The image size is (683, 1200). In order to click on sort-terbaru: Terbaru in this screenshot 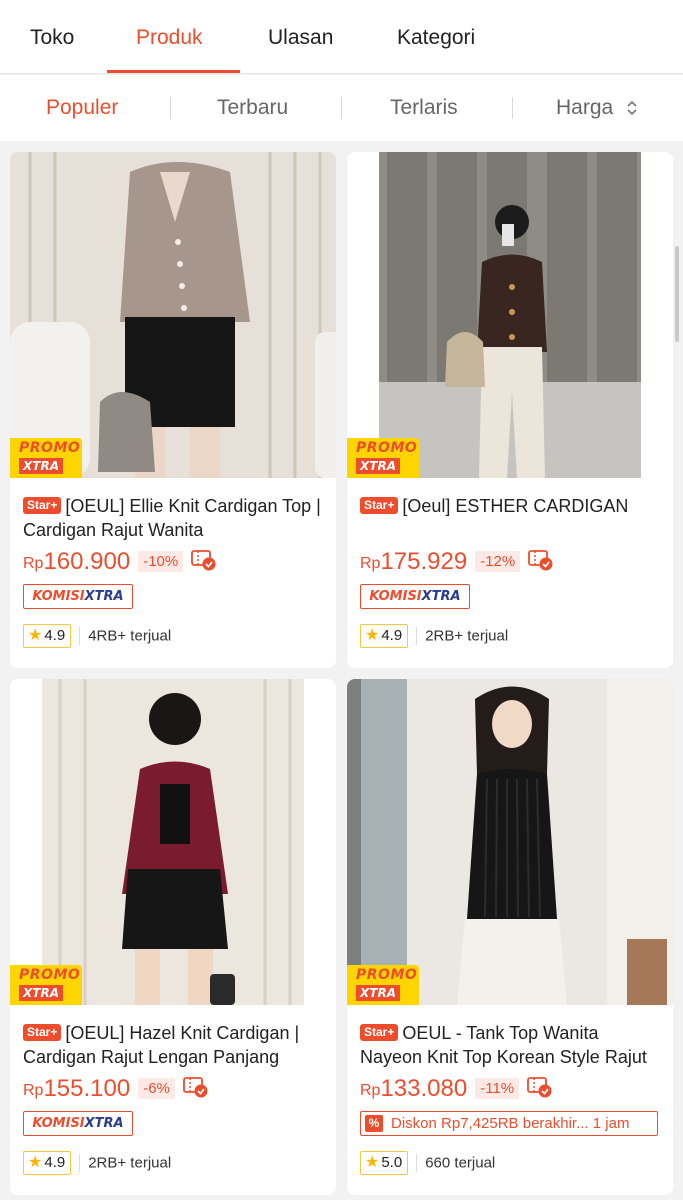, I will do `click(252, 108)`.